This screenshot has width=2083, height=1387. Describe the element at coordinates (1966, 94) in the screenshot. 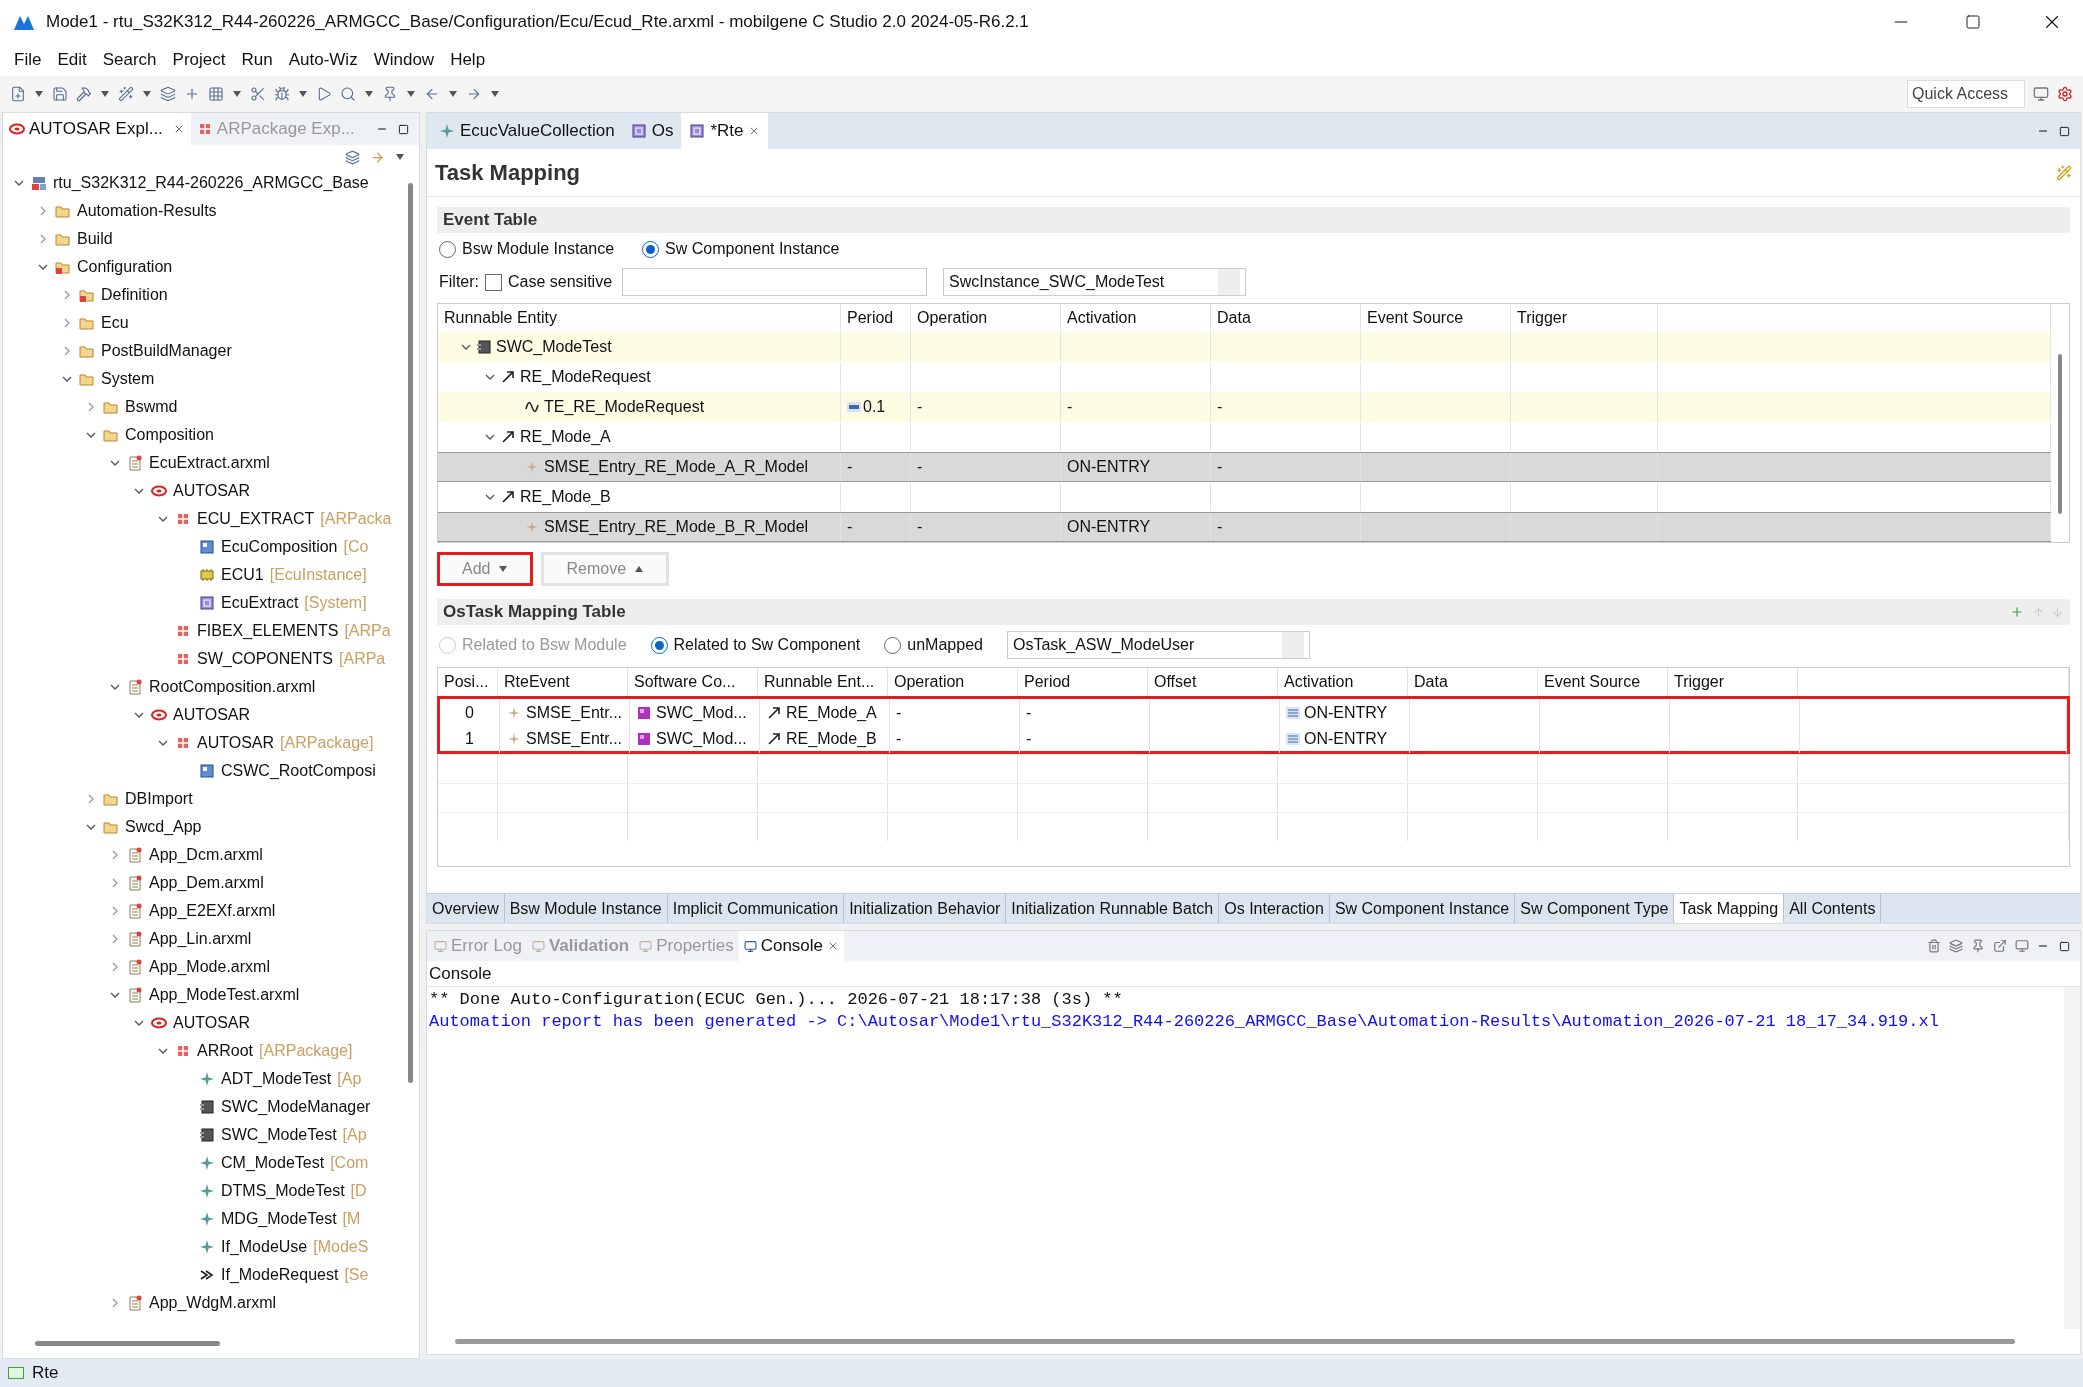

I see `quick-access-field: Quick Access` at that location.